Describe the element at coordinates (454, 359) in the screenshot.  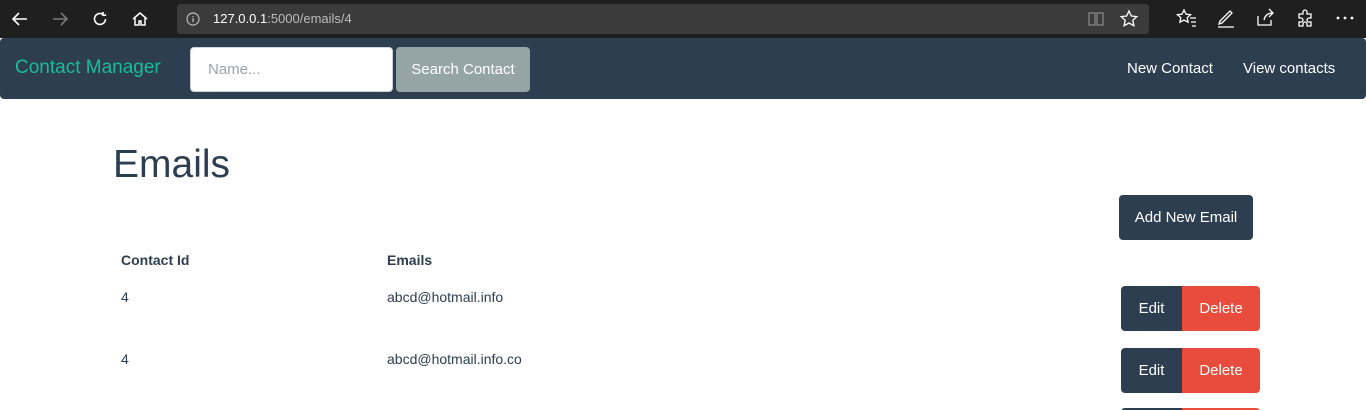
I see `cell-email: abcd@hotmail.info.co` at that location.